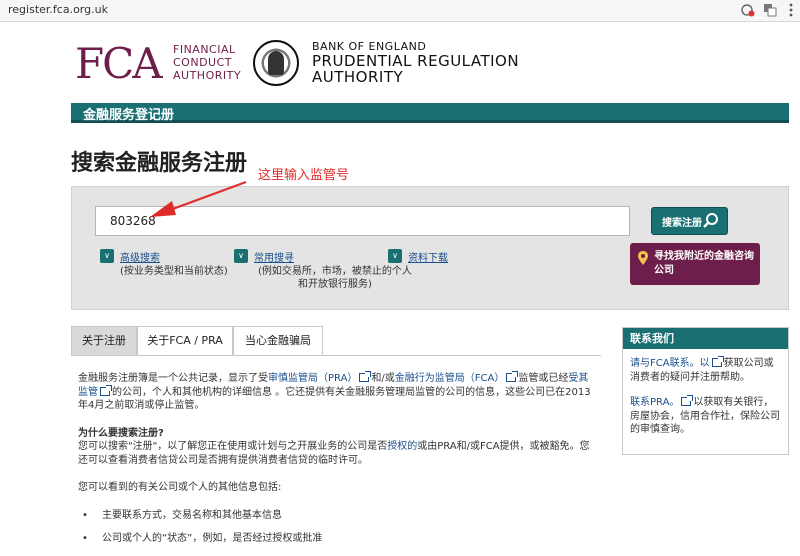 The width and height of the screenshot is (800, 556). Describe the element at coordinates (180, 487) in the screenshot. I see `info-intro: 您可以看到的有关公司或个人的其他信息包括:` at that location.